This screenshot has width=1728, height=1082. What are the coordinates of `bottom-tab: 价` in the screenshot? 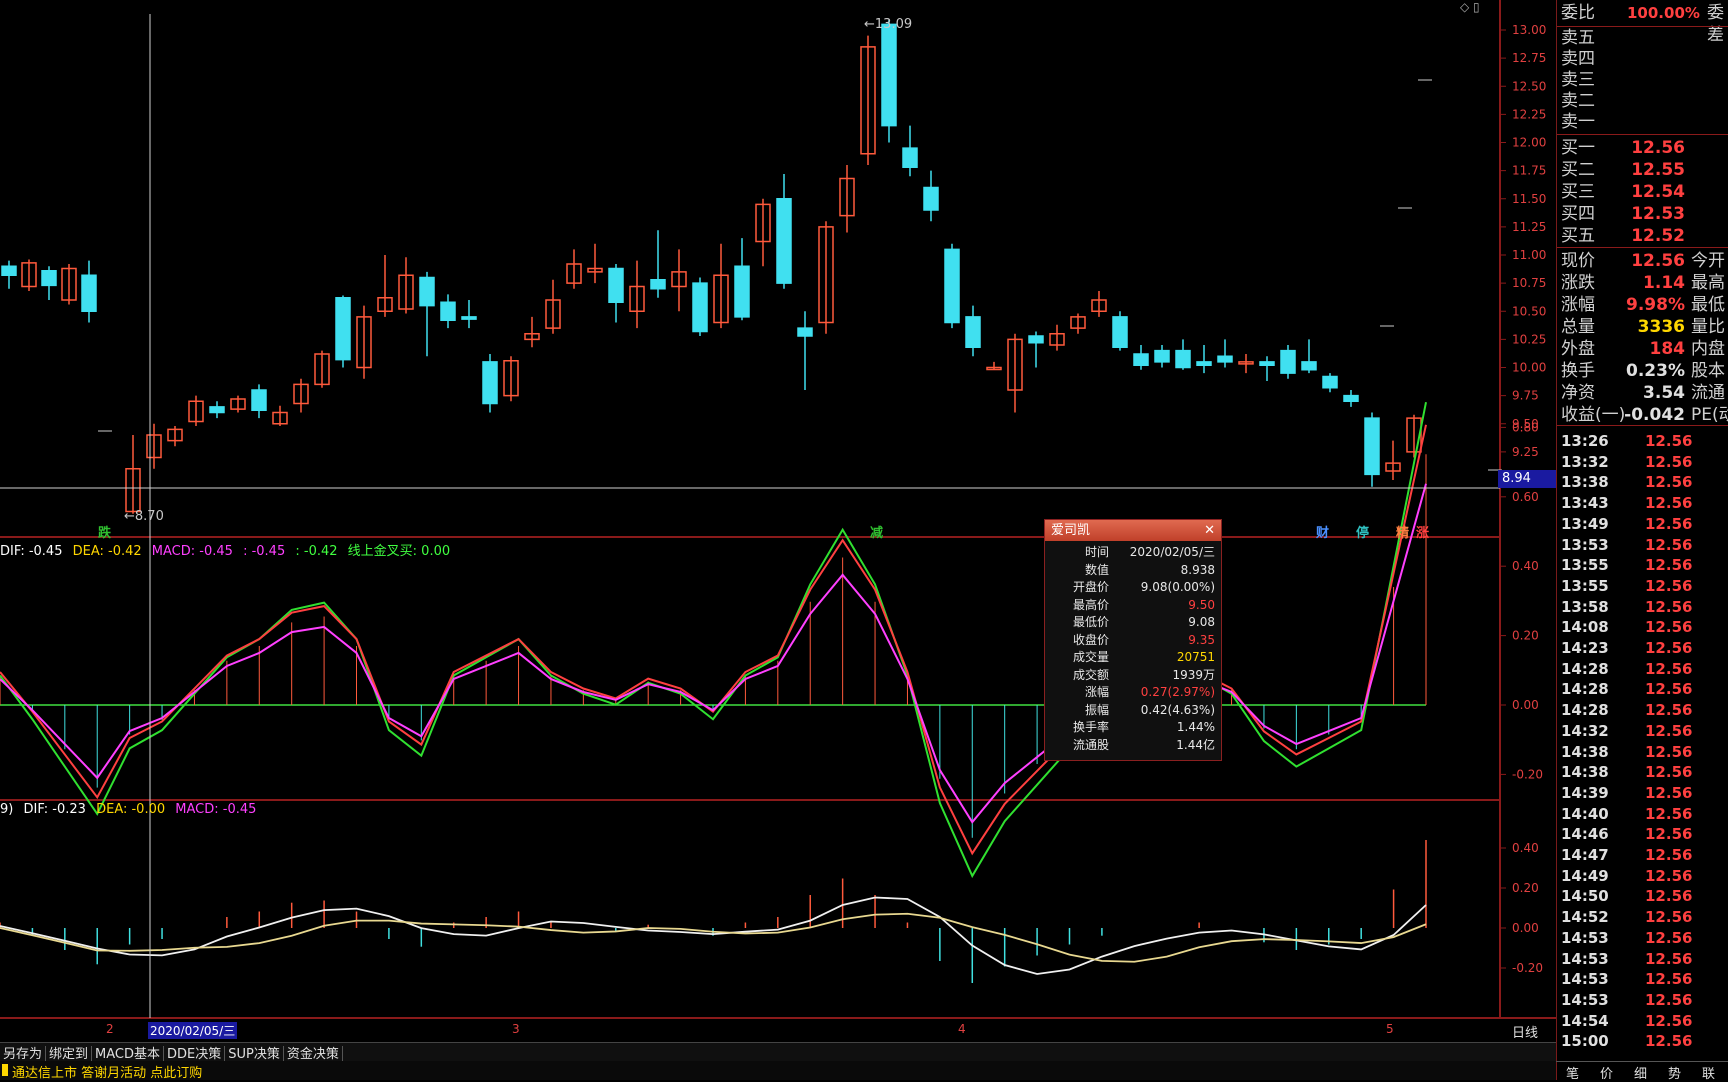 It's located at (1606, 1072).